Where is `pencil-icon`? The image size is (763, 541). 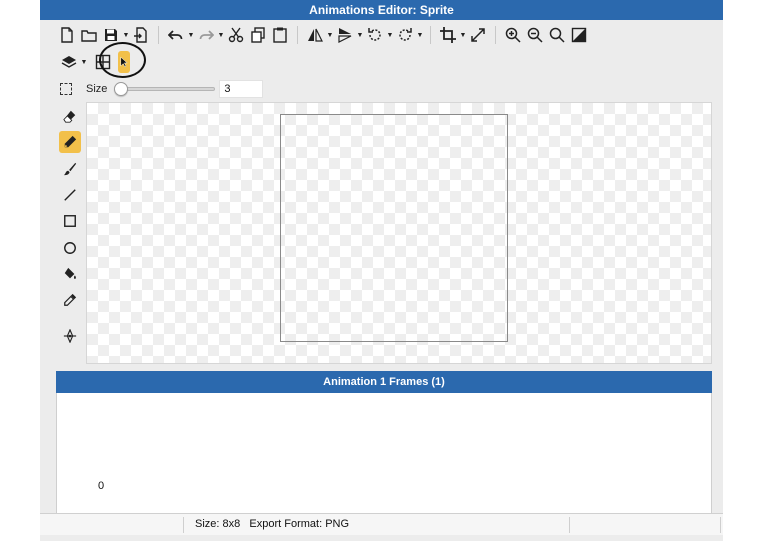 pencil-icon is located at coordinates (70, 141).